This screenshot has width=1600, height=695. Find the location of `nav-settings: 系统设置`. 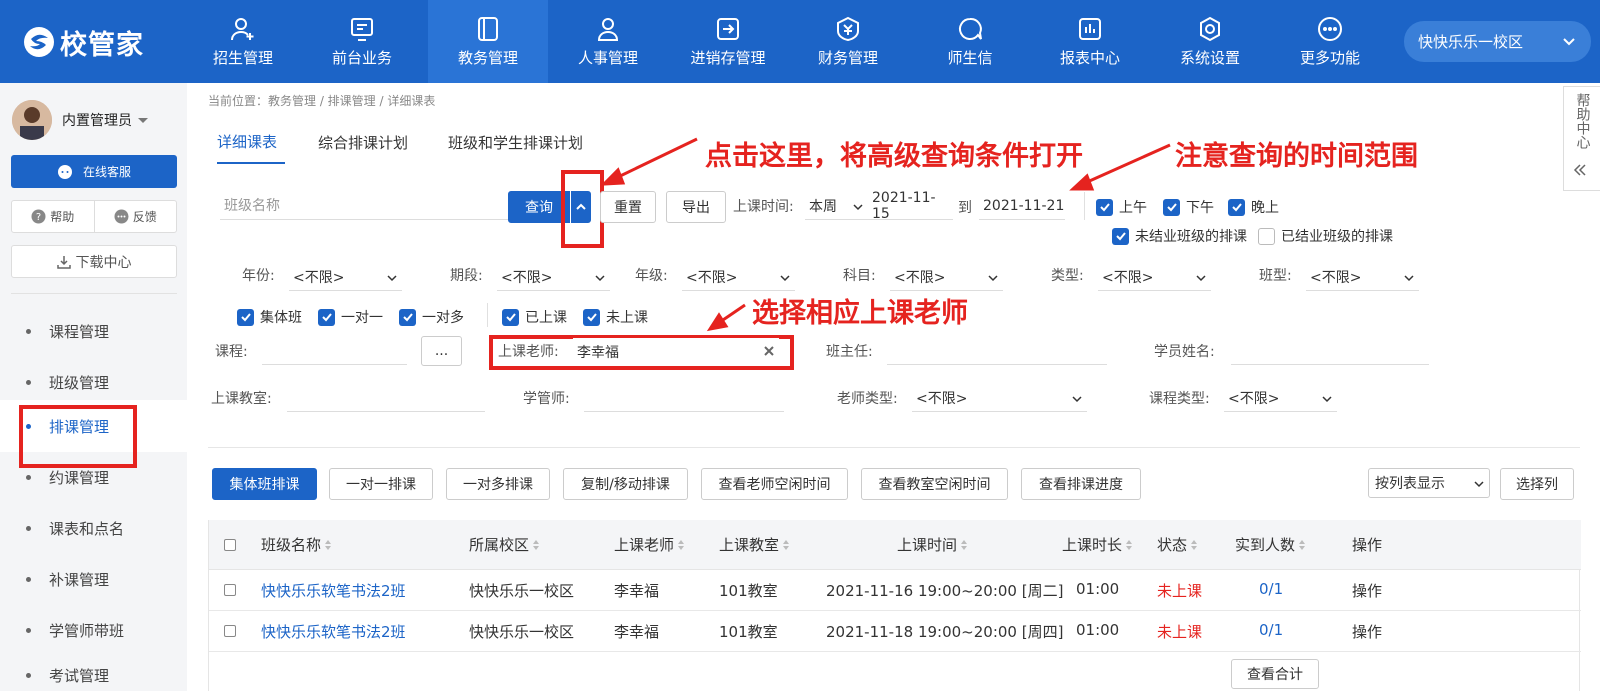

nav-settings: 系统设置 is located at coordinates (1210, 41).